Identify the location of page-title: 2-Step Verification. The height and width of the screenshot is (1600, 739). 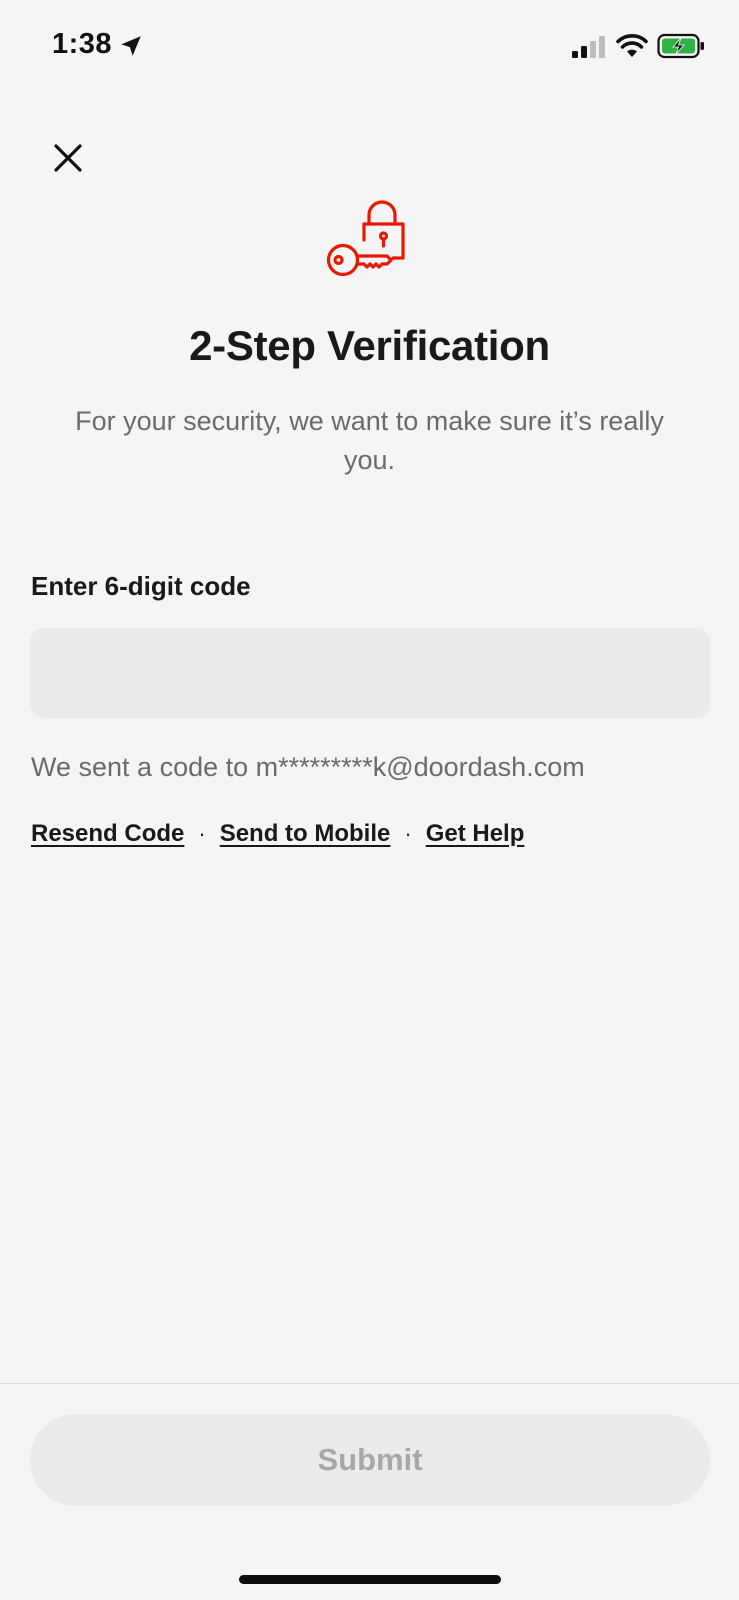
(369, 345).